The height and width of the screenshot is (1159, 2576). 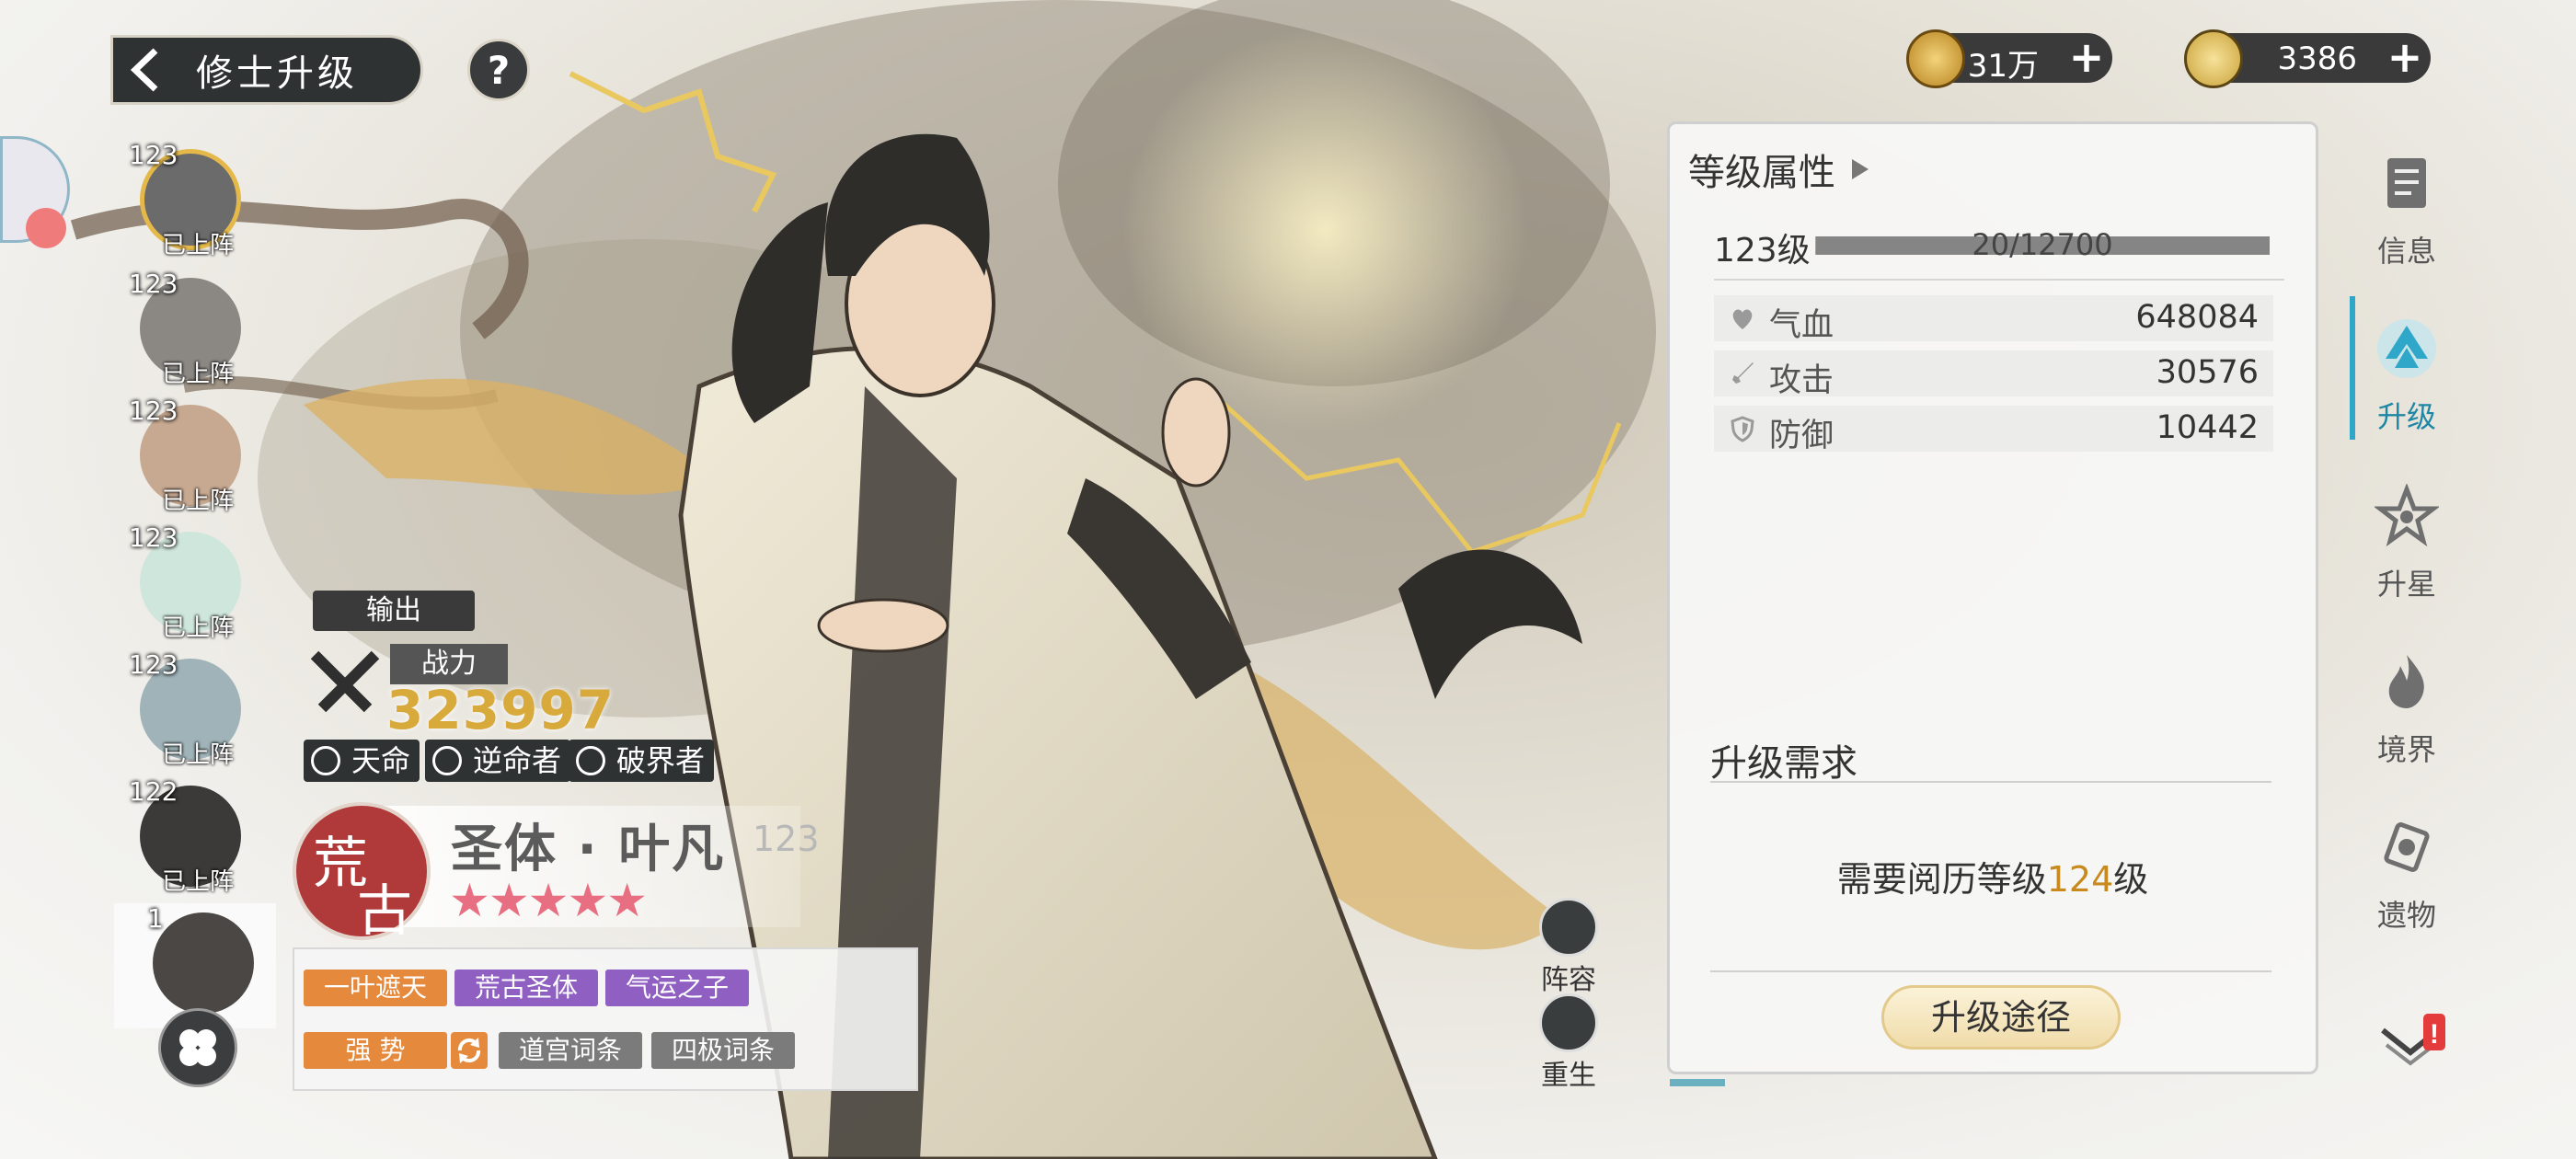 What do you see at coordinates (2407, 847) in the screenshot?
I see `relic-icon` at bounding box center [2407, 847].